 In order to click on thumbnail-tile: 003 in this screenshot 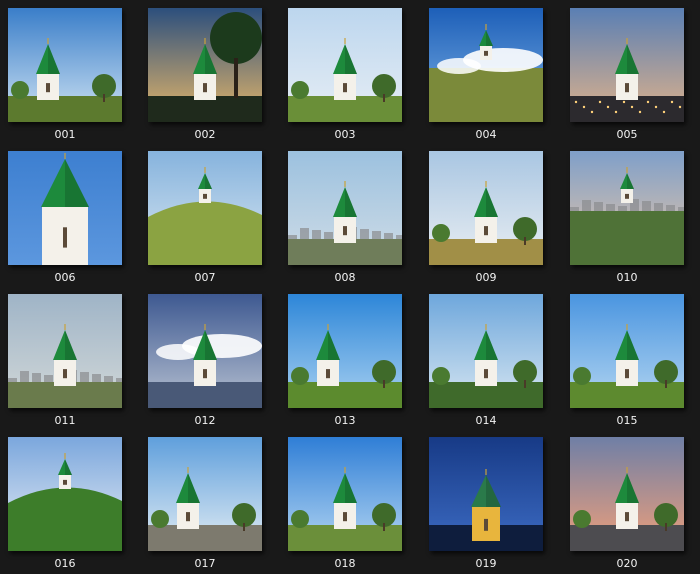, I will do `click(345, 74)`.